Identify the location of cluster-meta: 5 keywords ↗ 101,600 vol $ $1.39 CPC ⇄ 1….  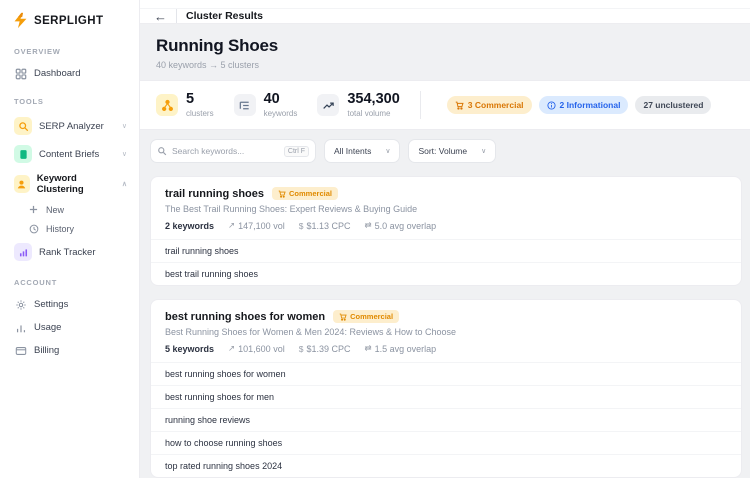
(446, 348).